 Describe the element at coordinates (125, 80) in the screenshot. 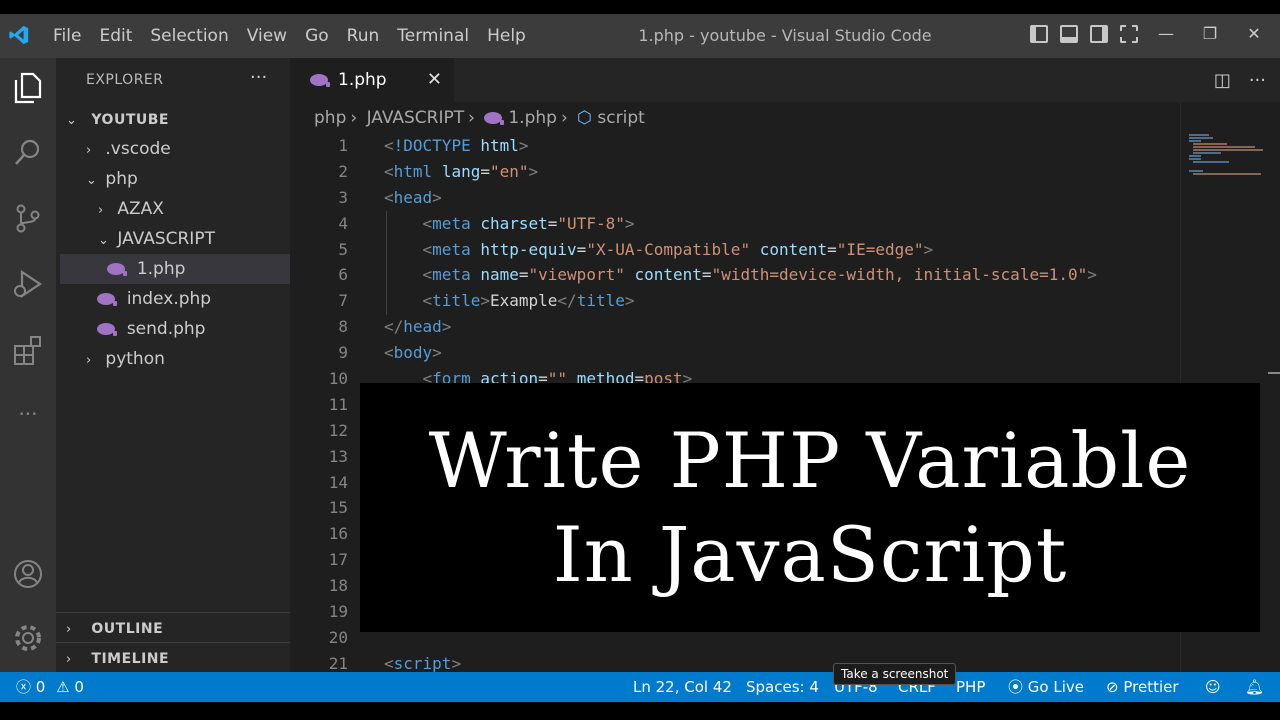

I see `explorer-header: EXPLORER` at that location.